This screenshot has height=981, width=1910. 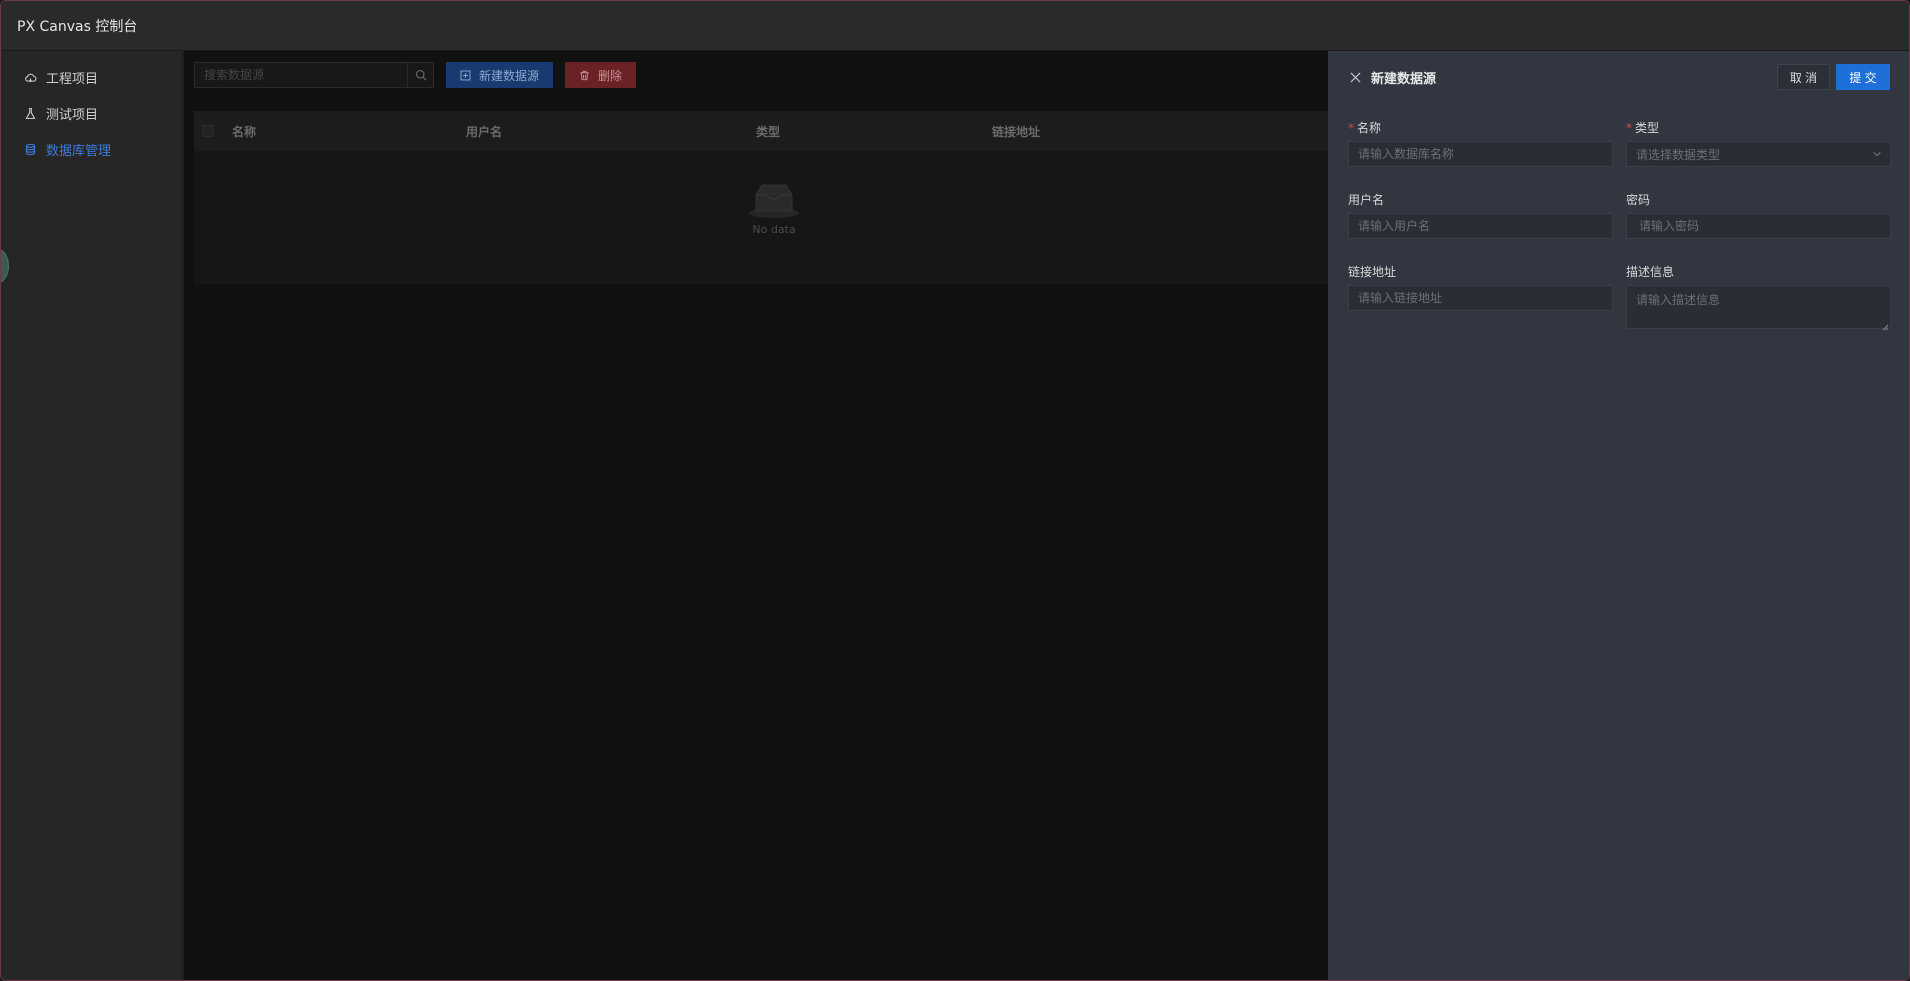 What do you see at coordinates (1758, 226) in the screenshot?
I see `password-input` at bounding box center [1758, 226].